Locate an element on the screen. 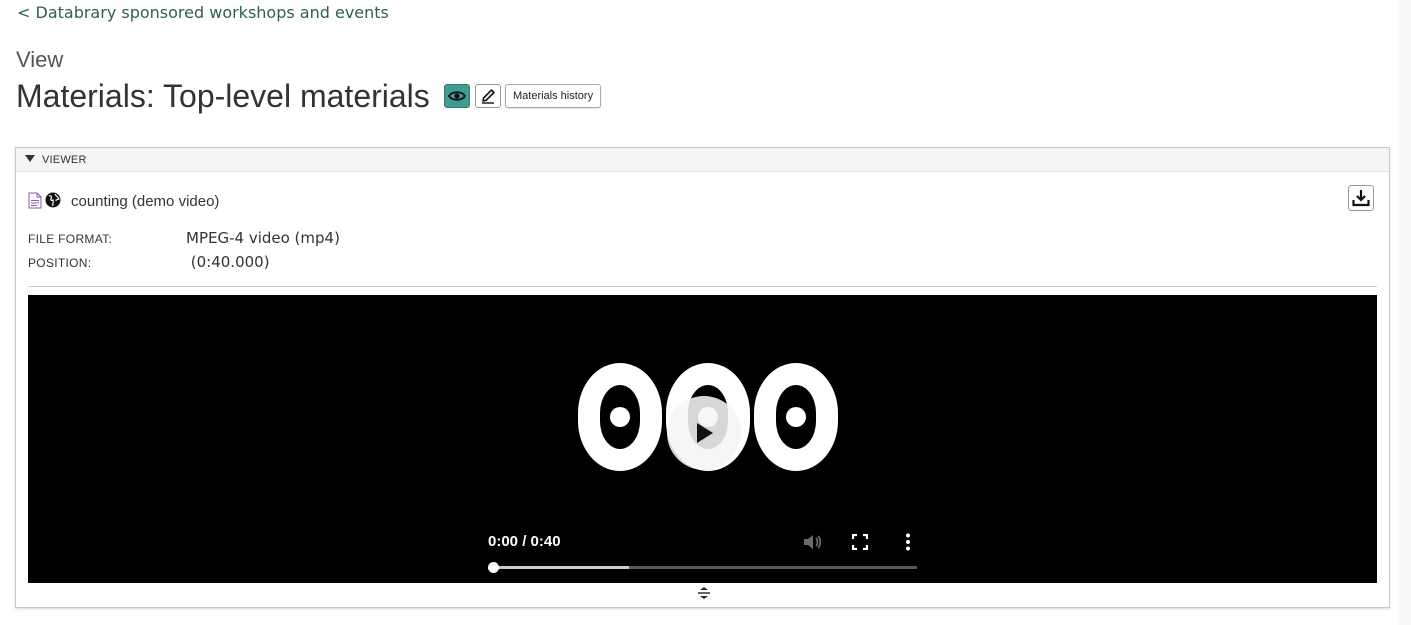 The image size is (1411, 625). mute-button is located at coordinates (812, 542).